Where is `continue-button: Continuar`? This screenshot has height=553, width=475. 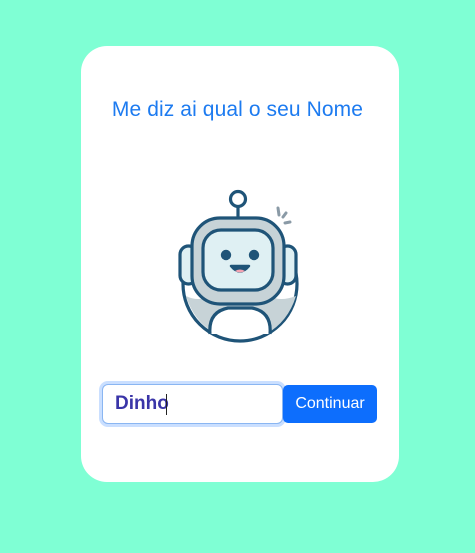 continue-button: Continuar is located at coordinates (330, 404).